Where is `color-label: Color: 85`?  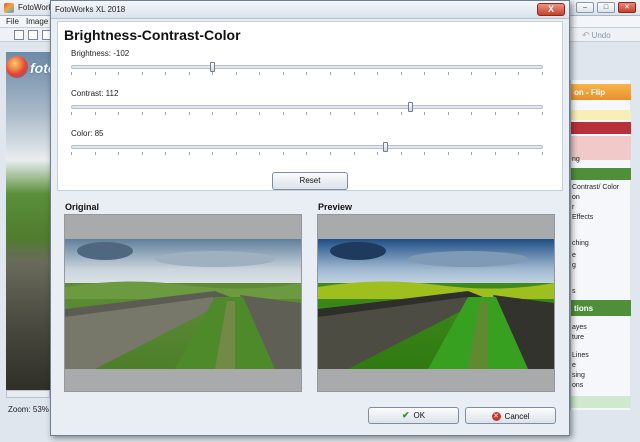
color-label: Color: 85 is located at coordinates (87, 133).